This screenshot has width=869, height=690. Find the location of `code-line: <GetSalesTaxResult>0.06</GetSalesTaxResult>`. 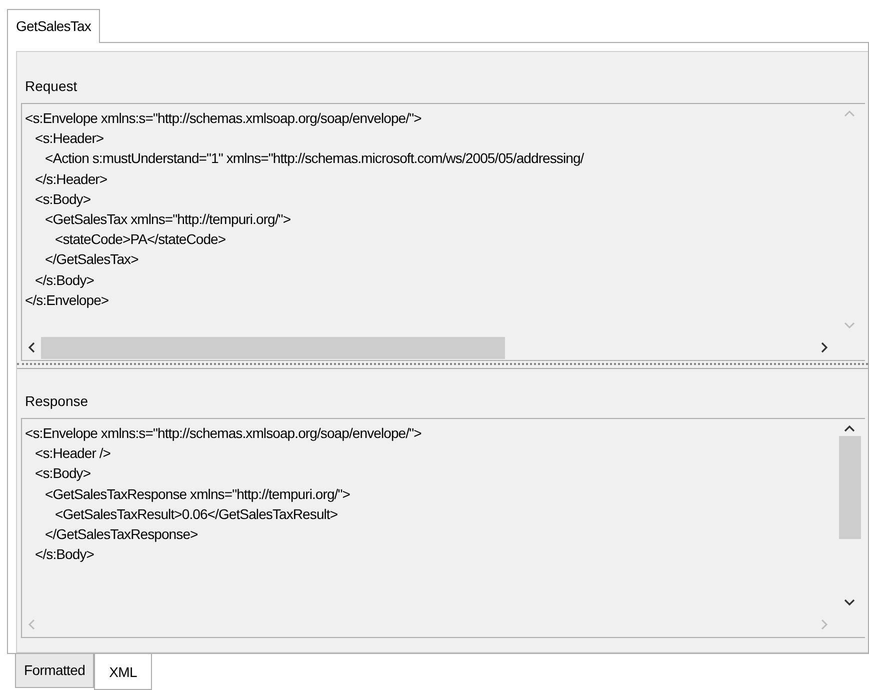

code-line: <GetSalesTaxResult>0.06</GetSalesTaxResult> is located at coordinates (196, 514).